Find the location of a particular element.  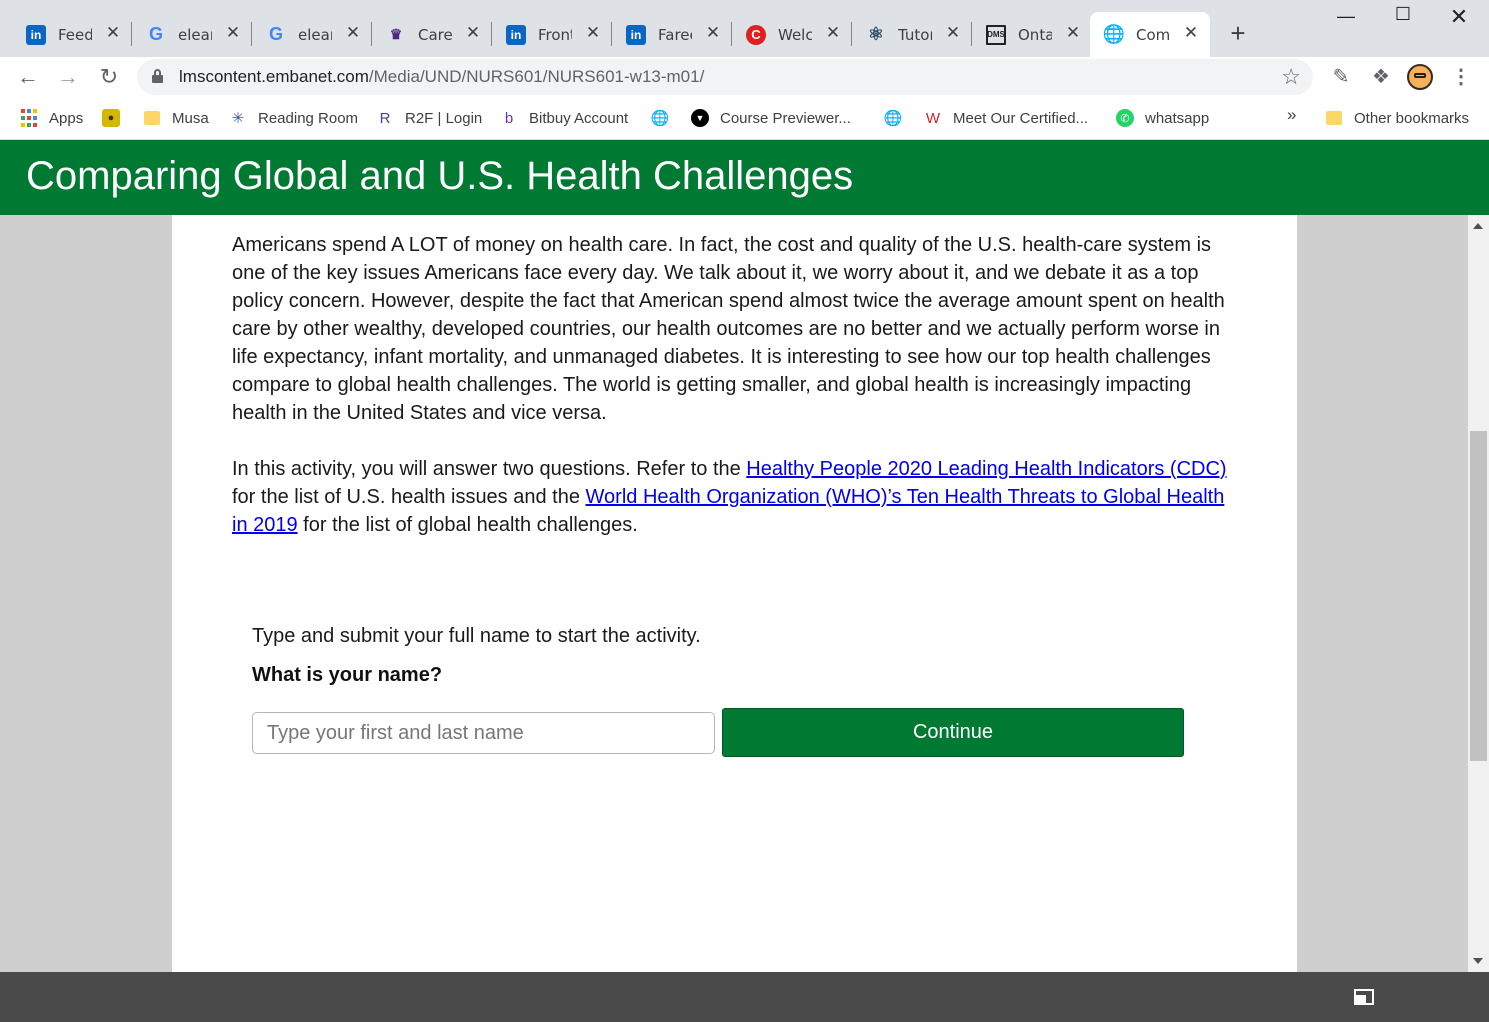

r2f-icon: R is located at coordinates (385, 118).